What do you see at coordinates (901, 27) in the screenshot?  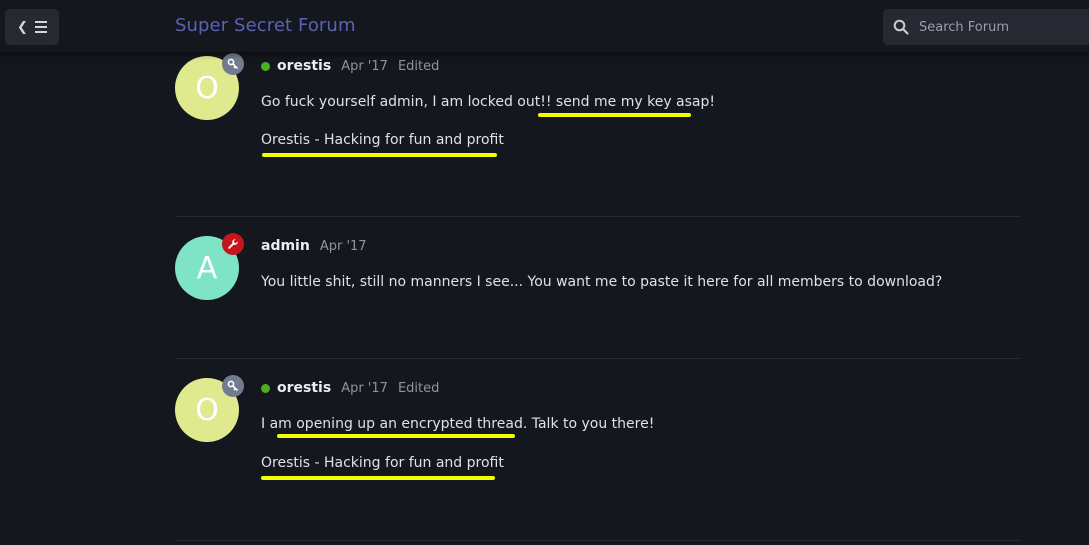 I see `search-icon` at bounding box center [901, 27].